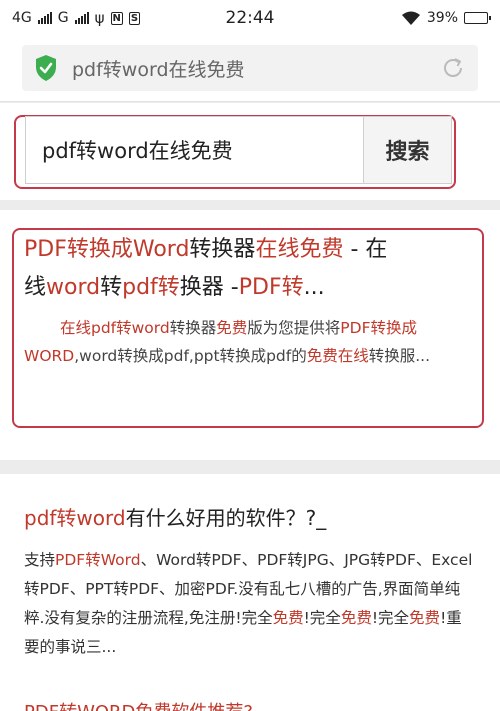 The height and width of the screenshot is (711, 500). I want to click on highlighted-keyword: PDF转Word, so click(98, 560).